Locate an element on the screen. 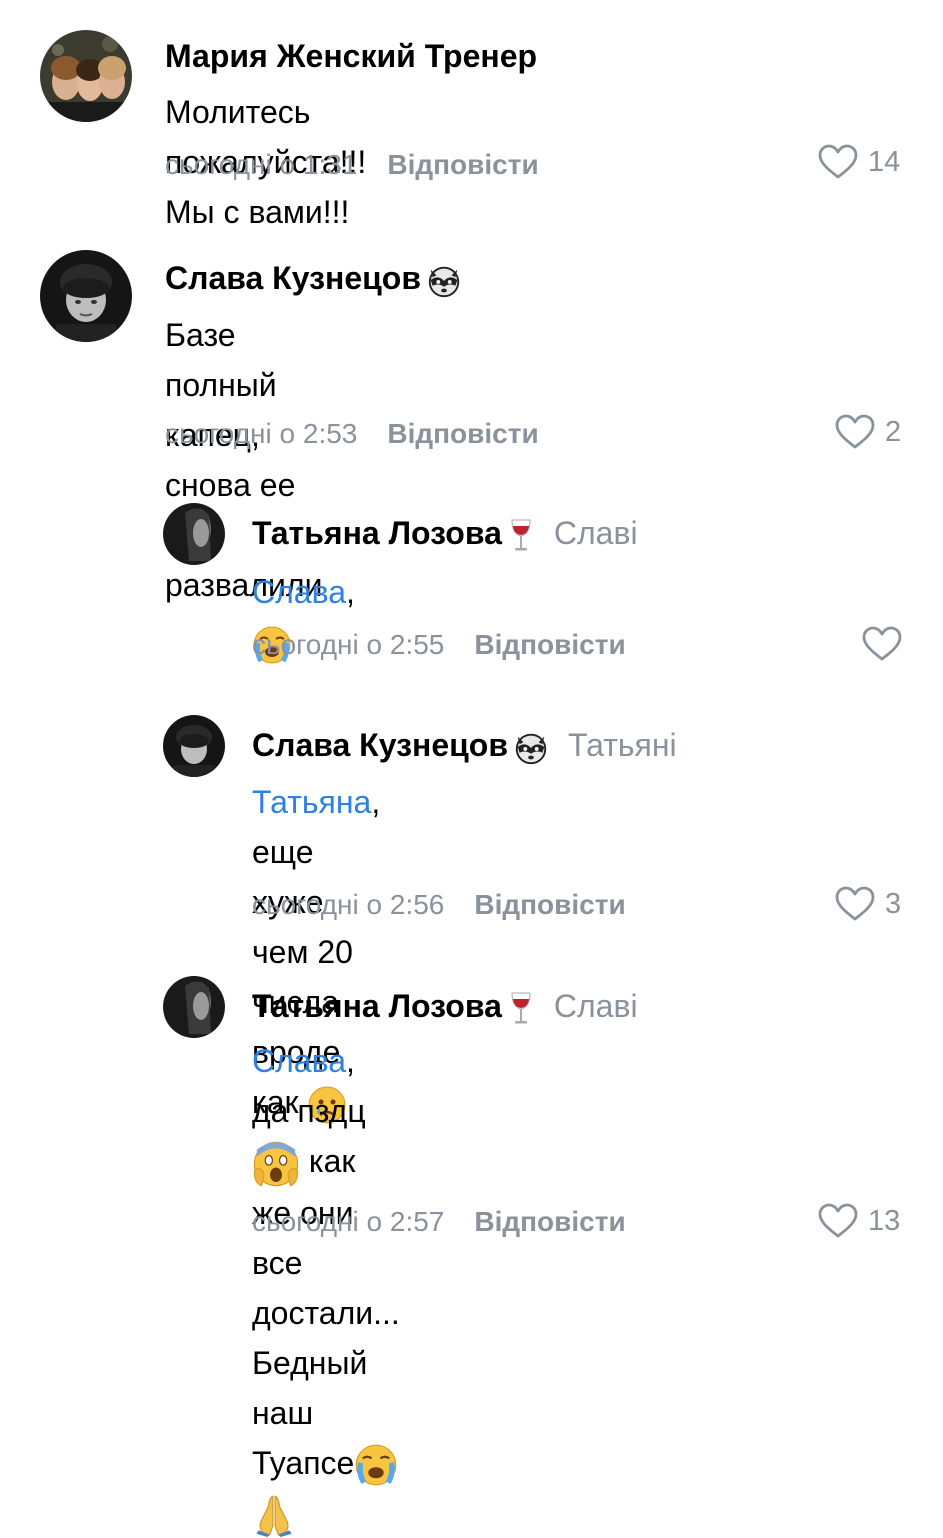 The width and height of the screenshot is (943, 1538). like-count: 3 is located at coordinates (893, 903).